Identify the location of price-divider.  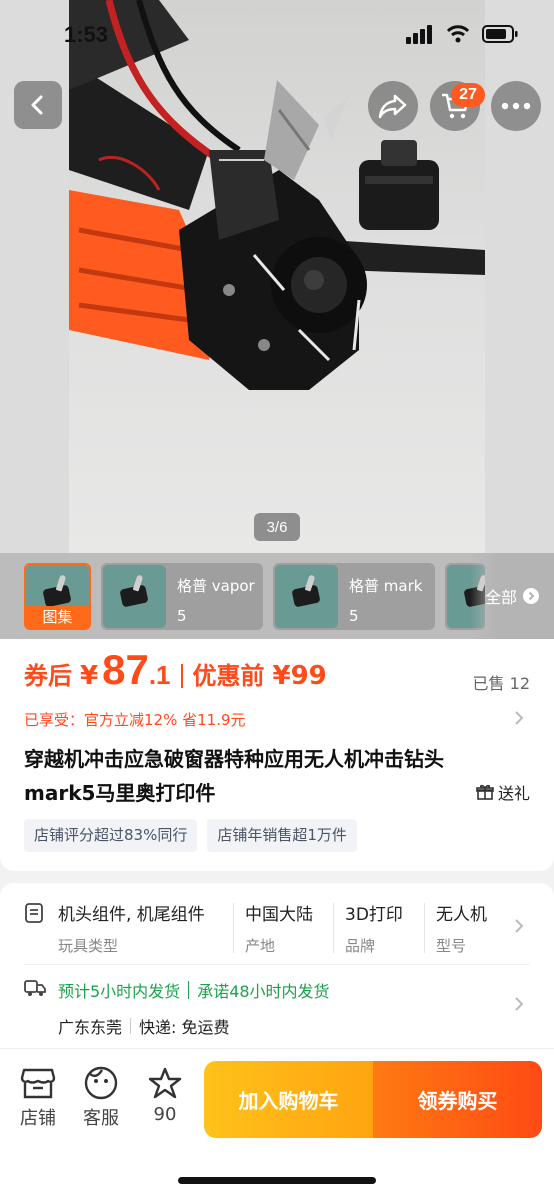
(181, 676).